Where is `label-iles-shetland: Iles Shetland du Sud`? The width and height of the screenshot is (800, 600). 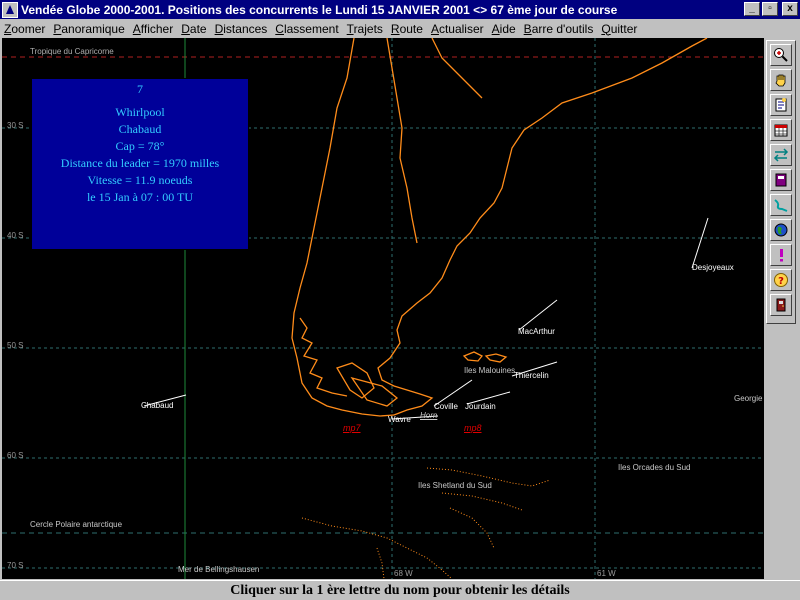 label-iles-shetland: Iles Shetland du Sud is located at coordinates (455, 485).